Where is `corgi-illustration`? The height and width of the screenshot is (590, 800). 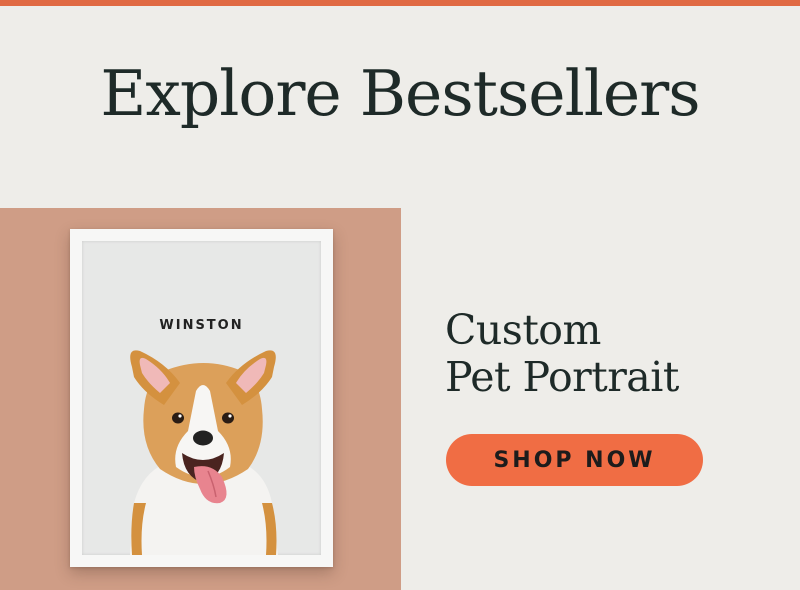
corgi-illustration is located at coordinates (204, 452).